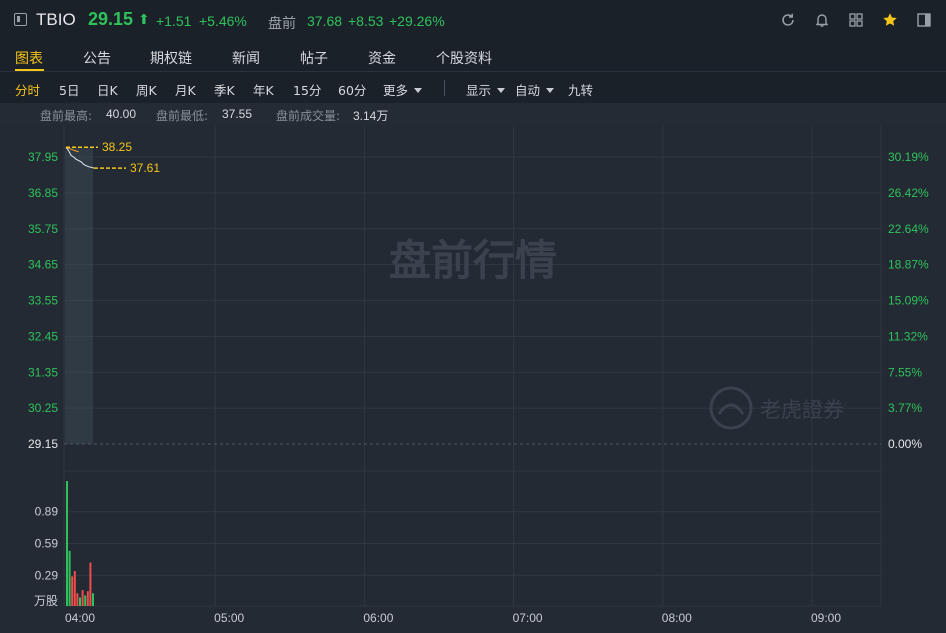 The image size is (946, 633). I want to click on premarket-label: 盘前, so click(282, 24).